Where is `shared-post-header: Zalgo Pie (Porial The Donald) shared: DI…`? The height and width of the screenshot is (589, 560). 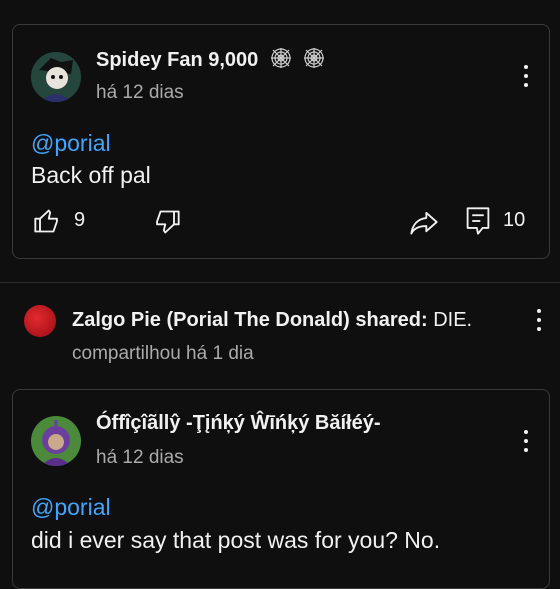
shared-post-header: Zalgo Pie (Porial The Donald) shared: DI… is located at coordinates (272, 320).